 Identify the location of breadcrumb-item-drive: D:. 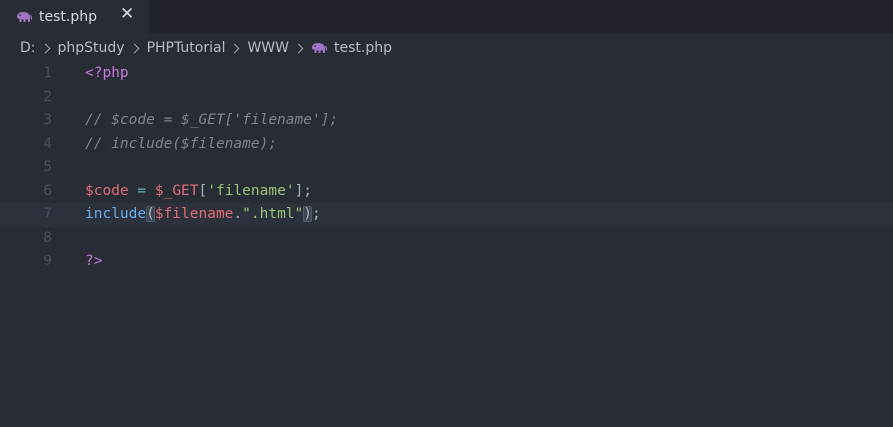
(28, 48).